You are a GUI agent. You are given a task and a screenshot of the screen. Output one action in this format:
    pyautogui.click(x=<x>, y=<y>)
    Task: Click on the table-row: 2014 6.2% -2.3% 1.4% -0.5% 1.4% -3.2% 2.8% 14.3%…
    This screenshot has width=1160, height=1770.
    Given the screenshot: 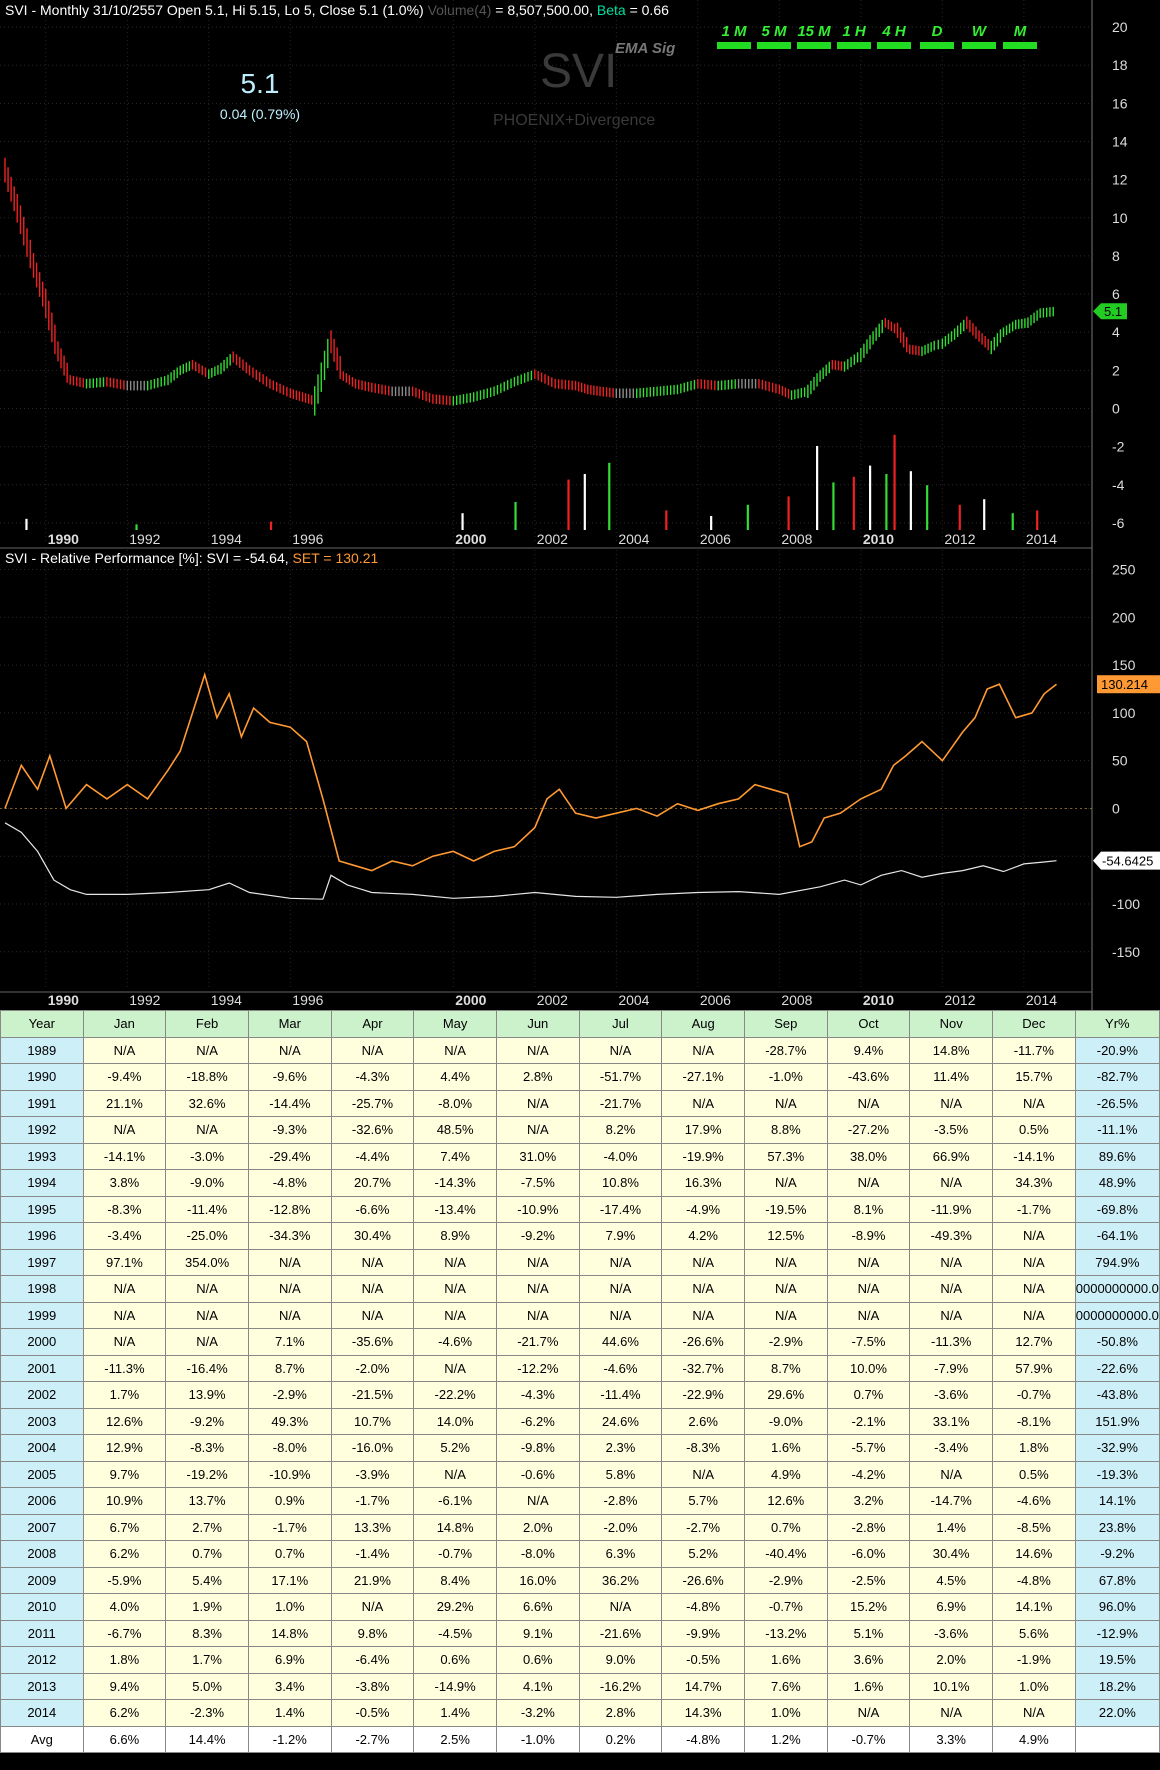 What is the action you would take?
    pyautogui.click(x=580, y=1713)
    